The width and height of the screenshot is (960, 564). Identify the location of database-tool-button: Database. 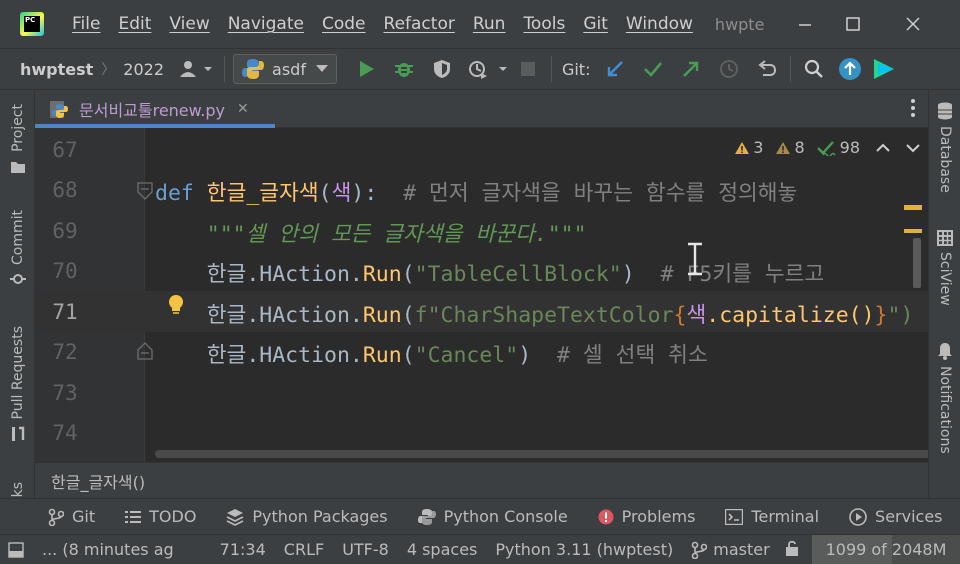
(944, 147).